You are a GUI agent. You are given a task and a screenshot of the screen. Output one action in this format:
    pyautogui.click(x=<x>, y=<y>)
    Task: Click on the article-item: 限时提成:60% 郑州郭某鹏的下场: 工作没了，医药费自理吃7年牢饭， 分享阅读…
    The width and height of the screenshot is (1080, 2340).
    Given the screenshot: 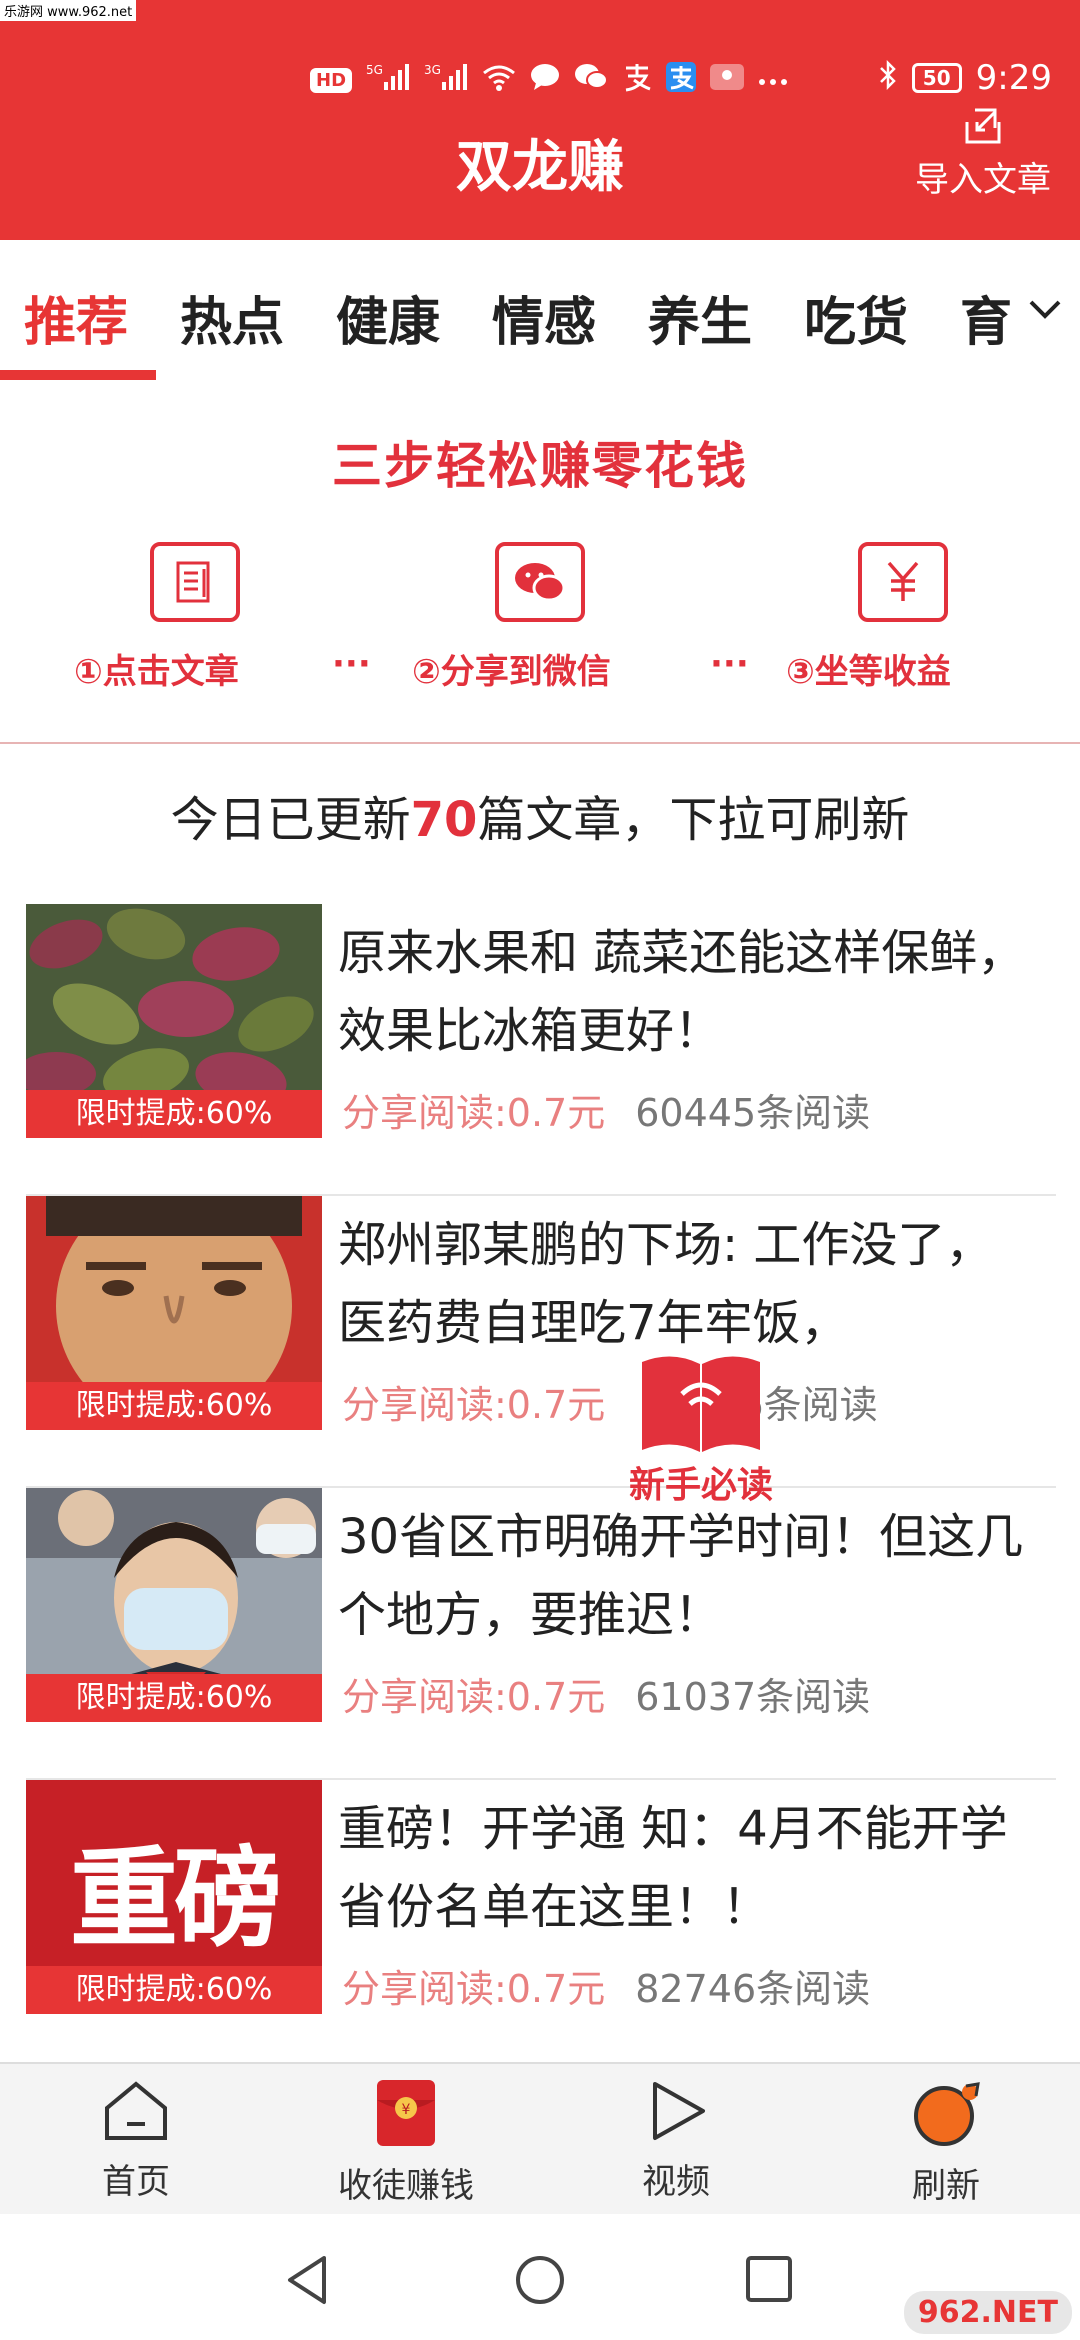 What is the action you would take?
    pyautogui.click(x=541, y=1342)
    